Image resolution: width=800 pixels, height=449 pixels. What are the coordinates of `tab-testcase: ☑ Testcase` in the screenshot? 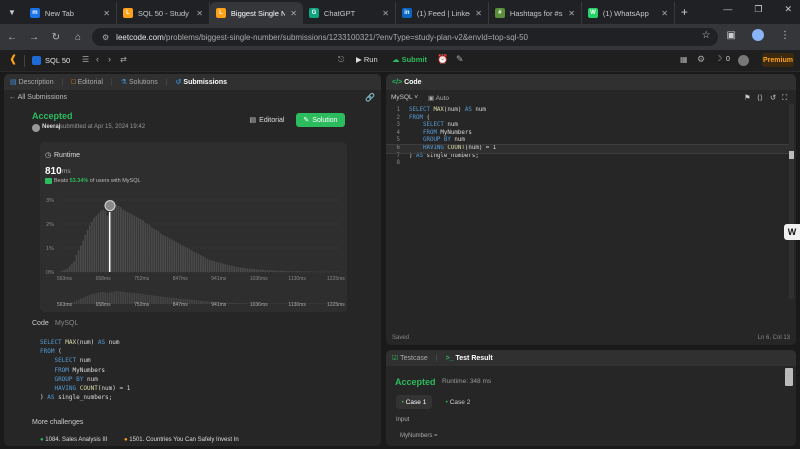 It's located at (410, 358).